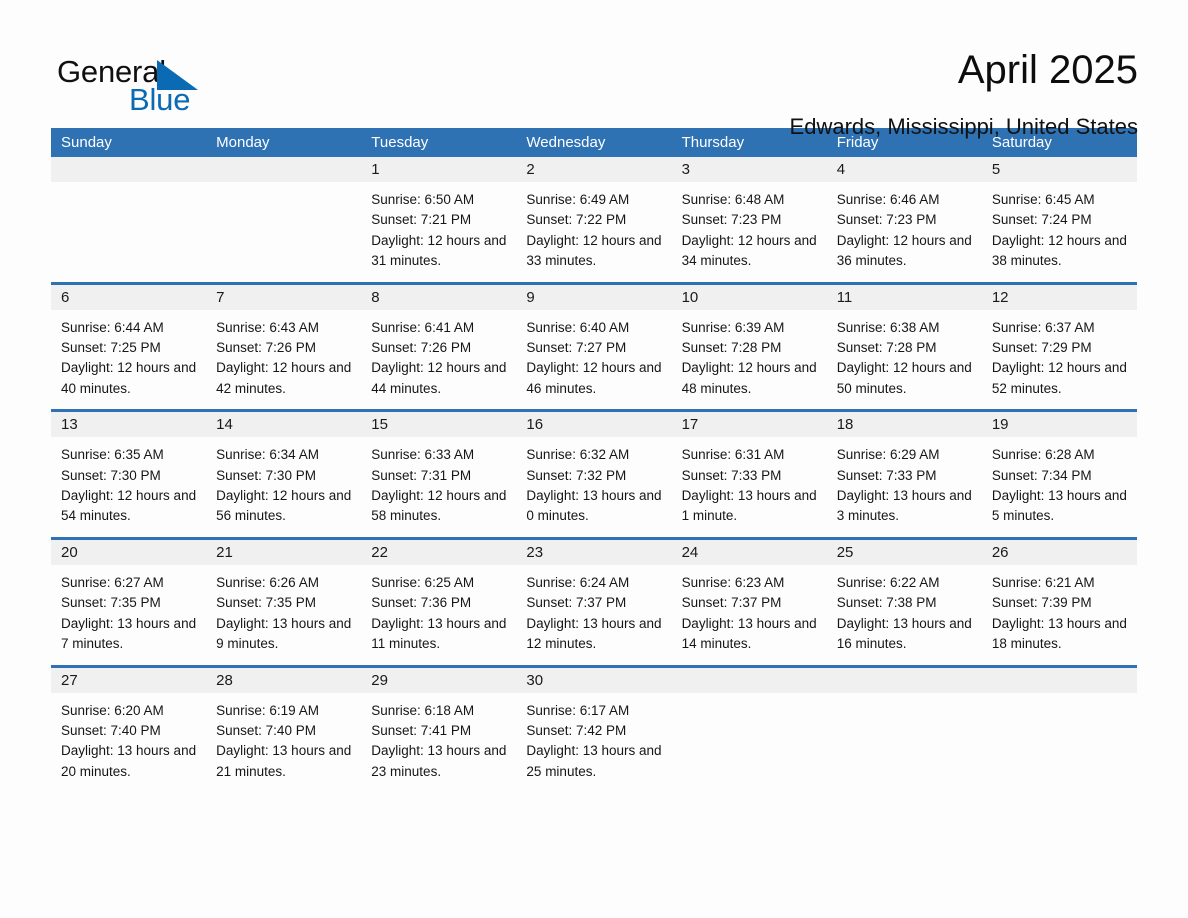  Describe the element at coordinates (1059, 169) in the screenshot. I see `day-number: 5` at that location.